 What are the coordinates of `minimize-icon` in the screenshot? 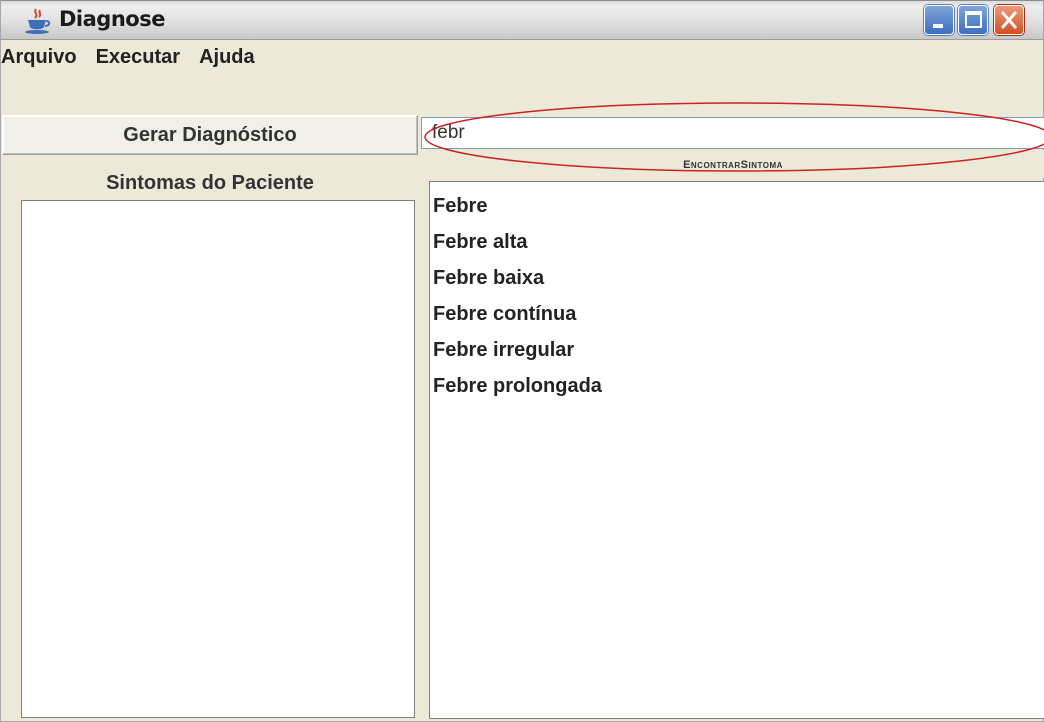 It's located at (938, 26).